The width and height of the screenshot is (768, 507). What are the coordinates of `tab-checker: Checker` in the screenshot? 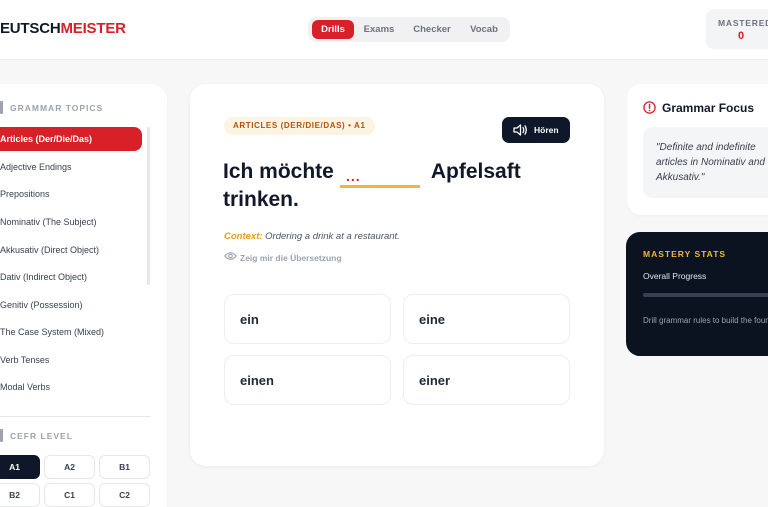 It's located at (432, 29).